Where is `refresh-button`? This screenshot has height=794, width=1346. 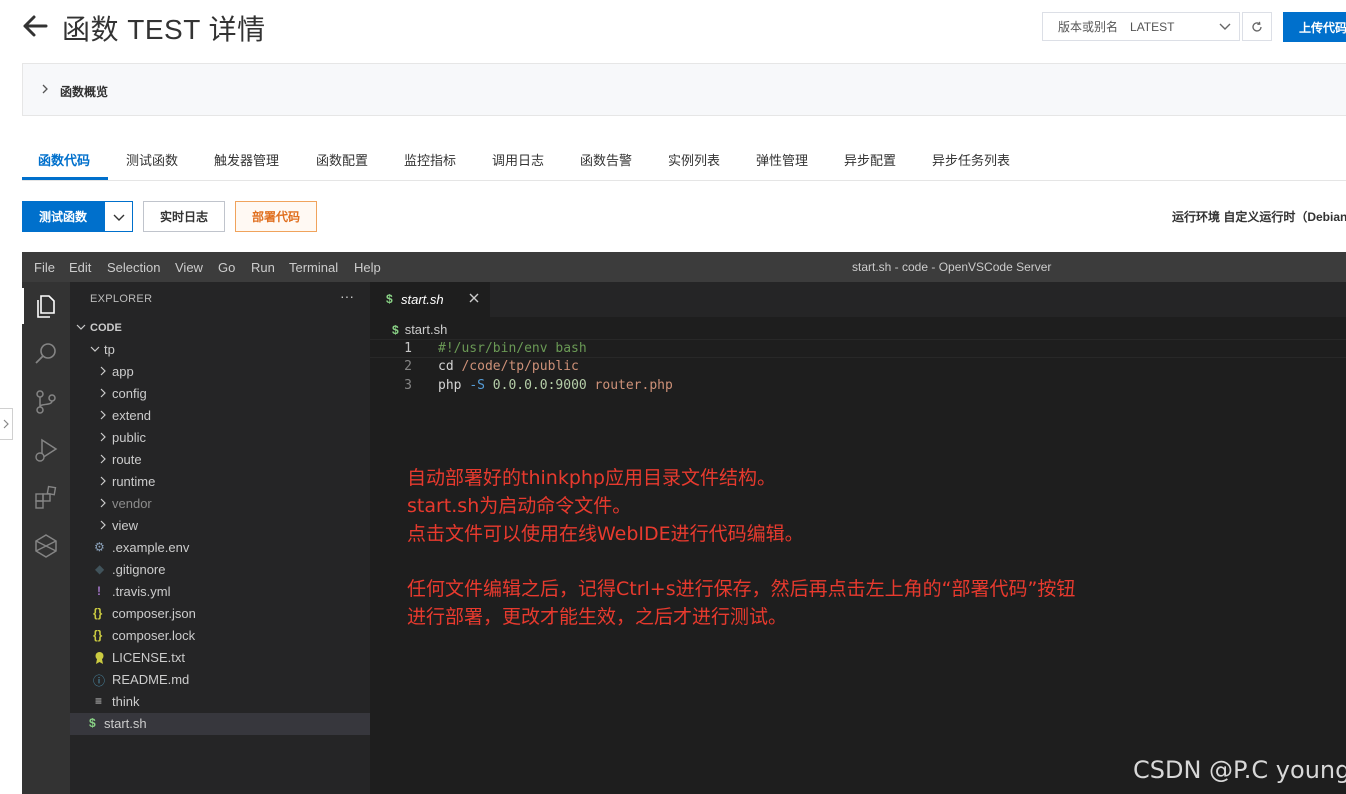 refresh-button is located at coordinates (1257, 26).